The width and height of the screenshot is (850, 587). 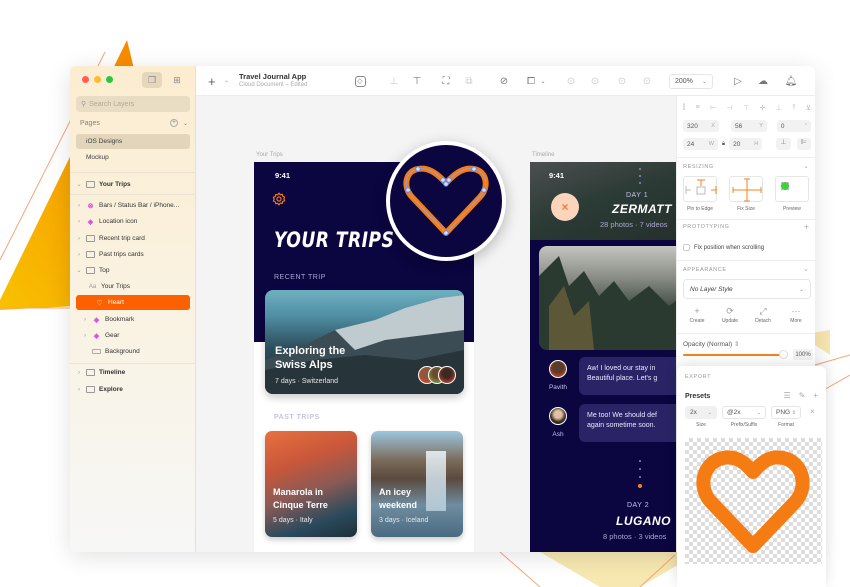 What do you see at coordinates (744, 412) in the screenshot?
I see `suffix-select: @2x ⌄` at bounding box center [744, 412].